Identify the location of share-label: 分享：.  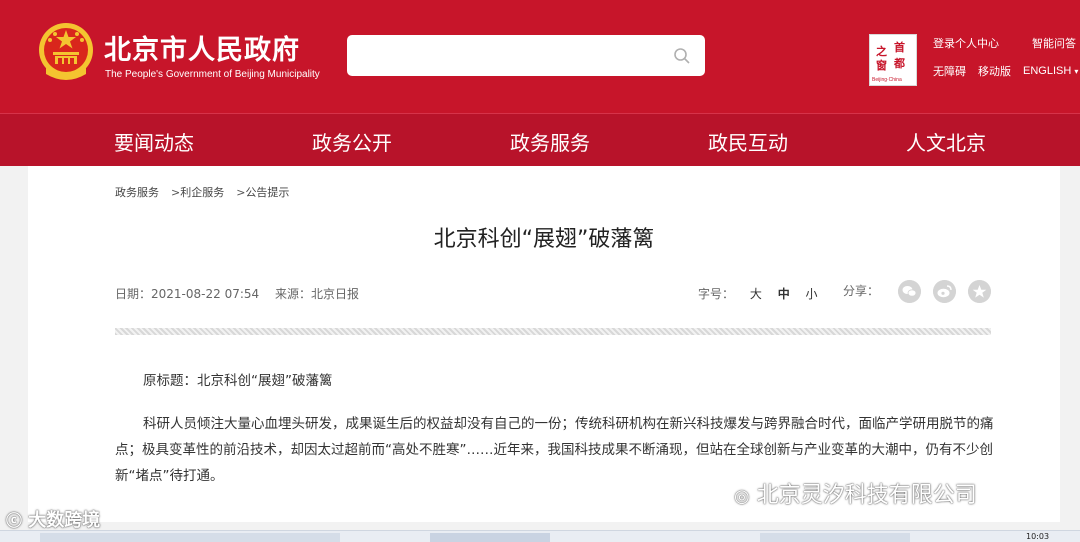
(861, 291).